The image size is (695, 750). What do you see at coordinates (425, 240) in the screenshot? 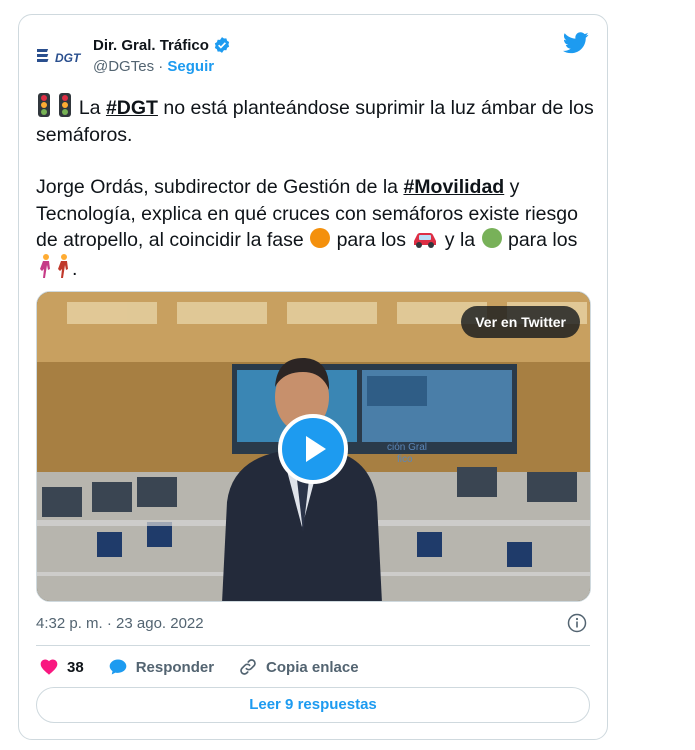
I see `car-icon` at bounding box center [425, 240].